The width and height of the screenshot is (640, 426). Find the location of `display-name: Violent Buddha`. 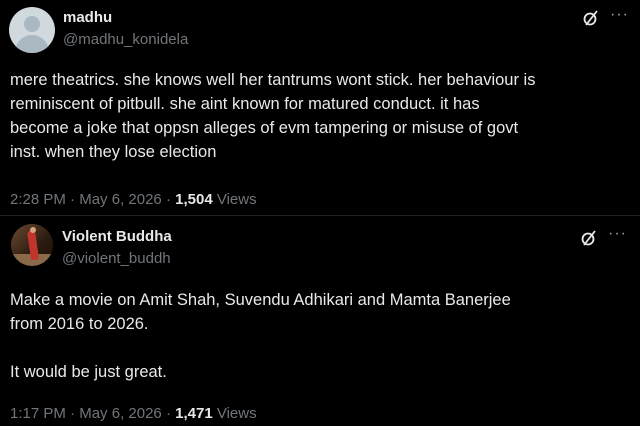

display-name: Violent Buddha is located at coordinates (117, 236).